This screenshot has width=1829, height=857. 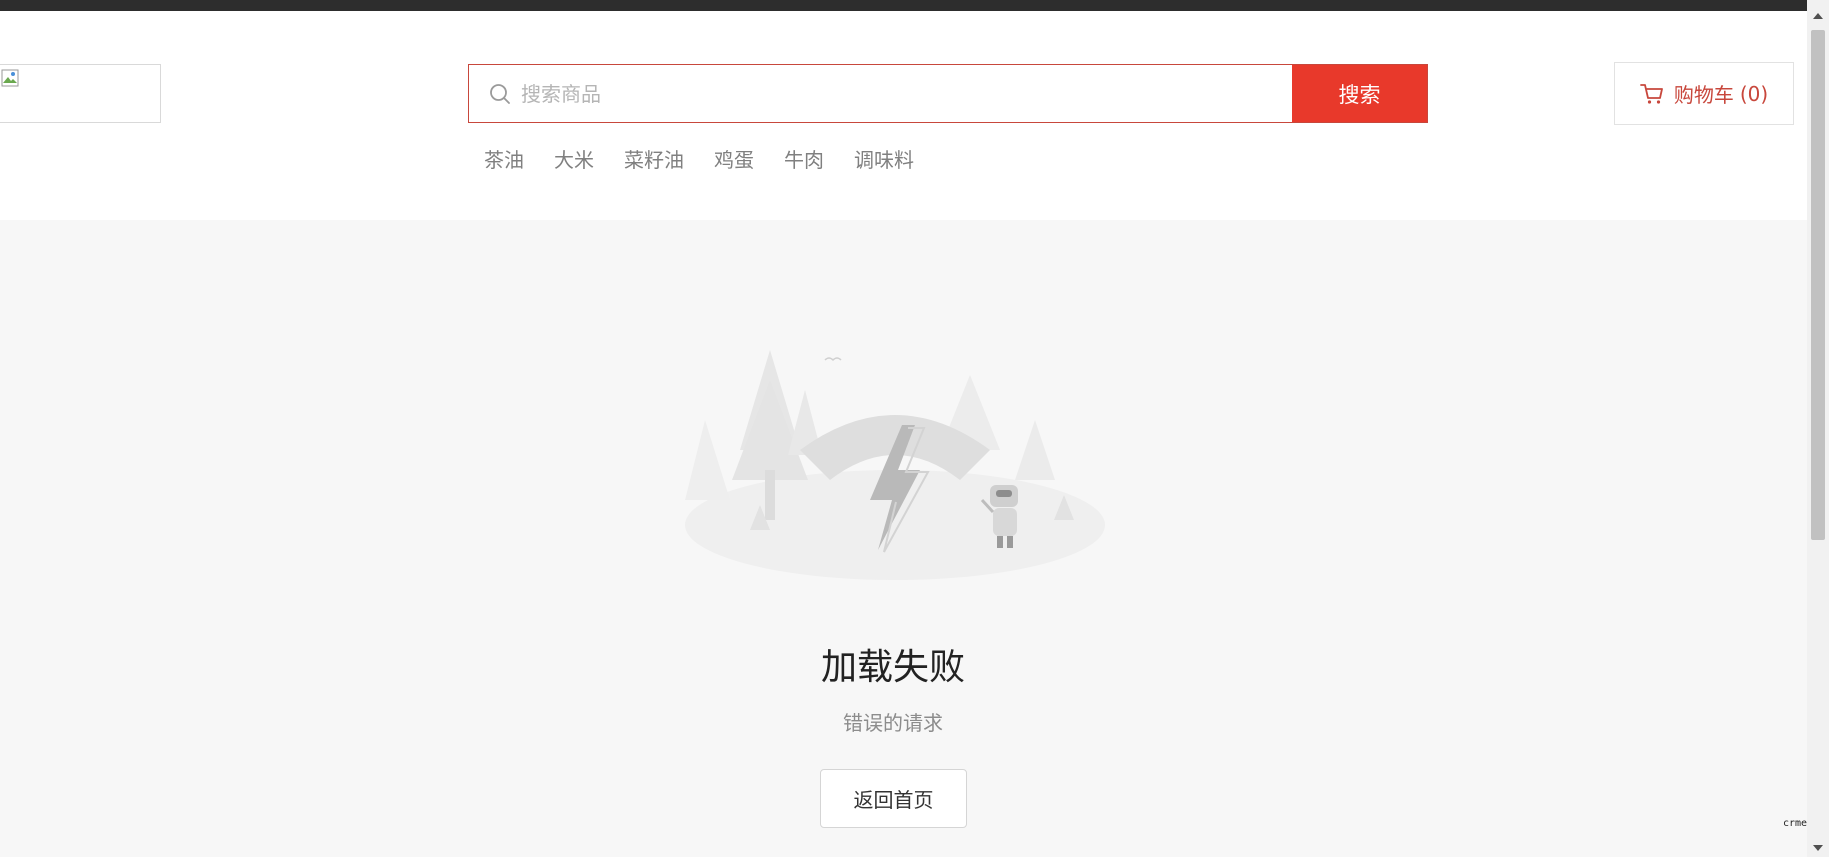 I want to click on cart-count: (0), so click(x=1754, y=93).